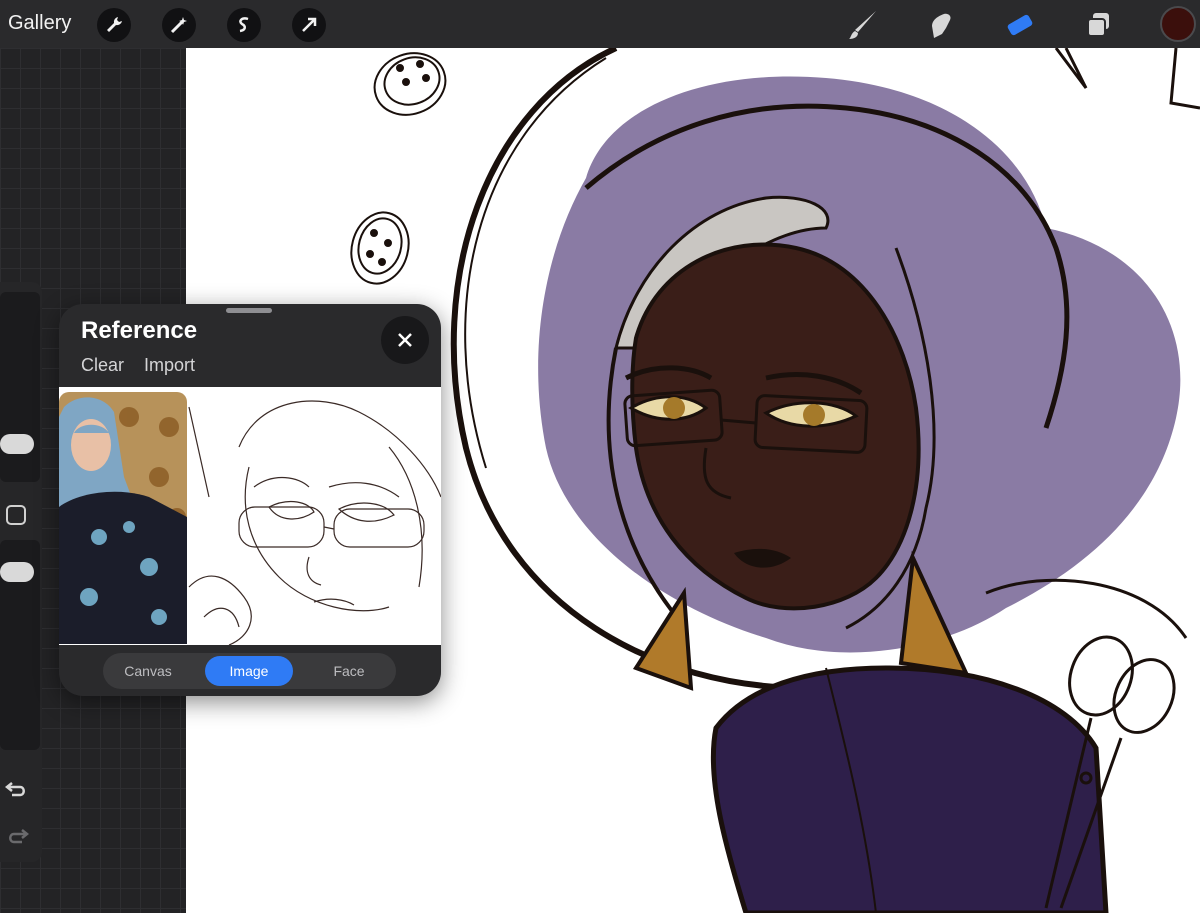 The height and width of the screenshot is (913, 1200). I want to click on opacity-thumb, so click(17, 572).